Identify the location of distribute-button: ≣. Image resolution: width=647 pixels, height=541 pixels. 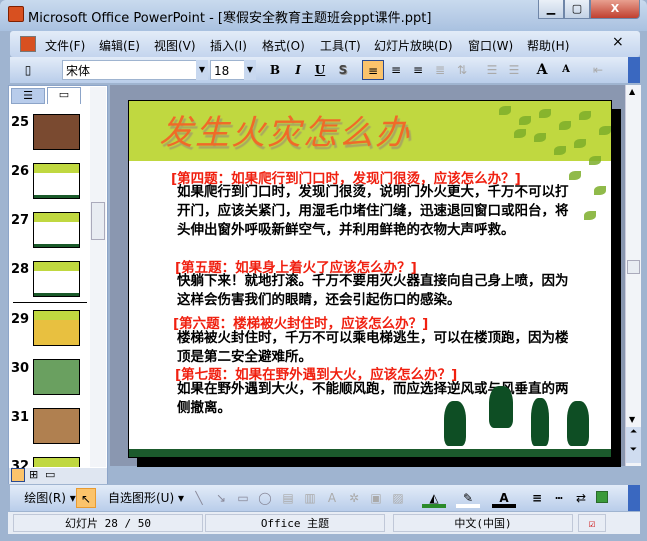
(440, 70).